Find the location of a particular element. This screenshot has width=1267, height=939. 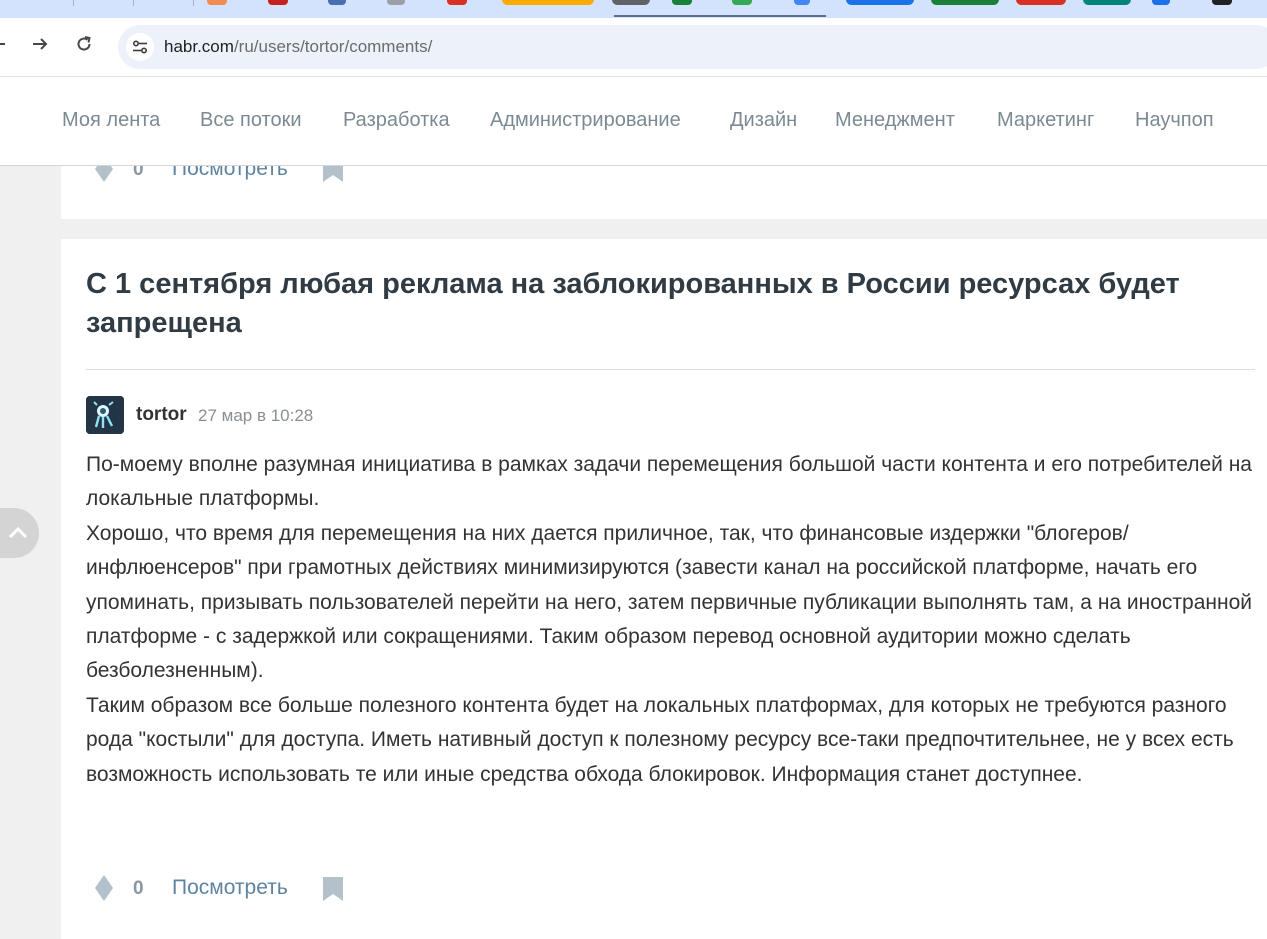

nav-item-management: Менеджмент is located at coordinates (895, 120).